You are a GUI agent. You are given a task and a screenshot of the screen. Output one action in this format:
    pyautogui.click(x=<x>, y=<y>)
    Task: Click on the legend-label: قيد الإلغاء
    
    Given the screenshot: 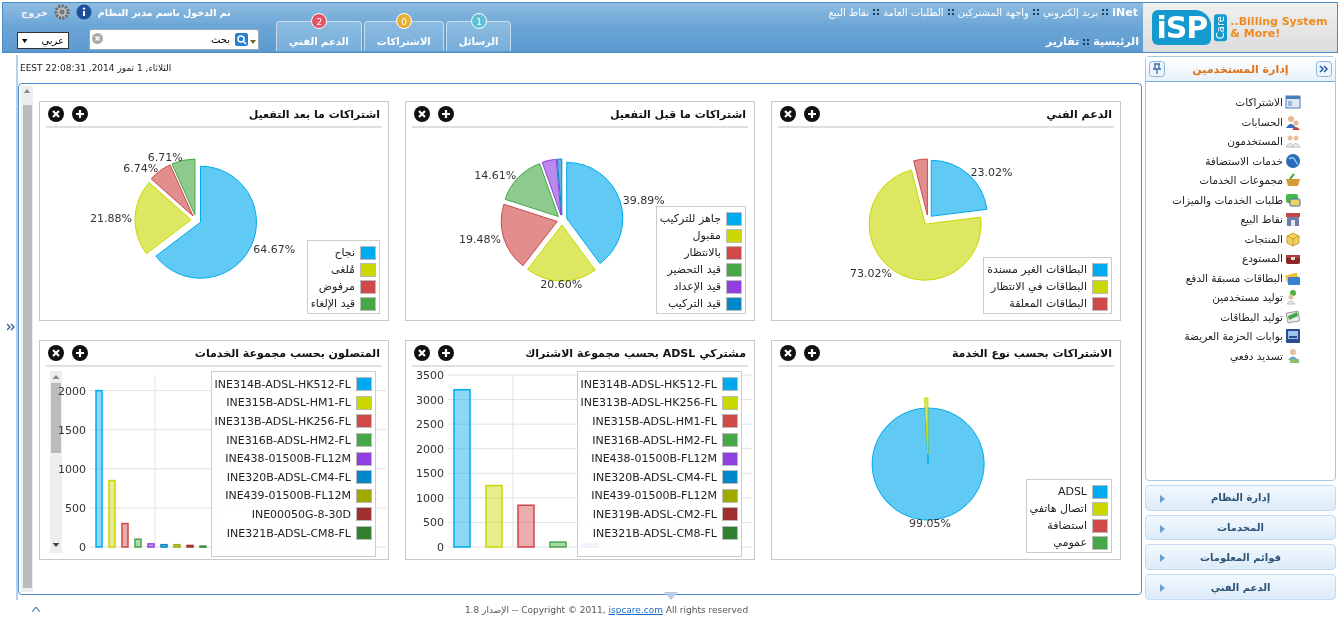 What is the action you would take?
    pyautogui.click(x=332, y=303)
    